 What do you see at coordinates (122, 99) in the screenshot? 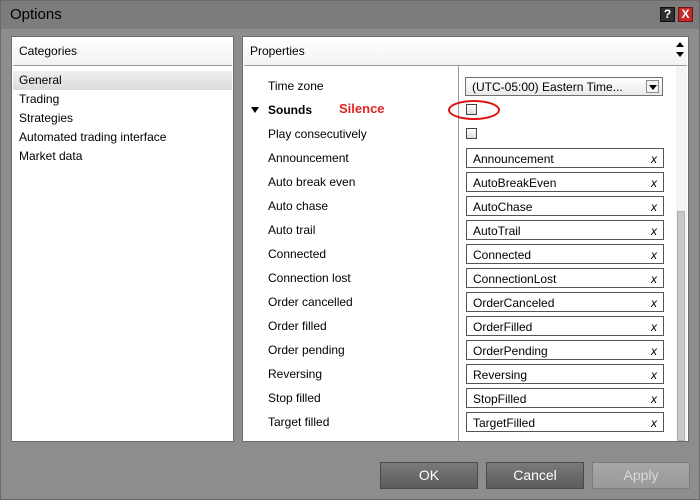
I see `category-trading: Trading` at bounding box center [122, 99].